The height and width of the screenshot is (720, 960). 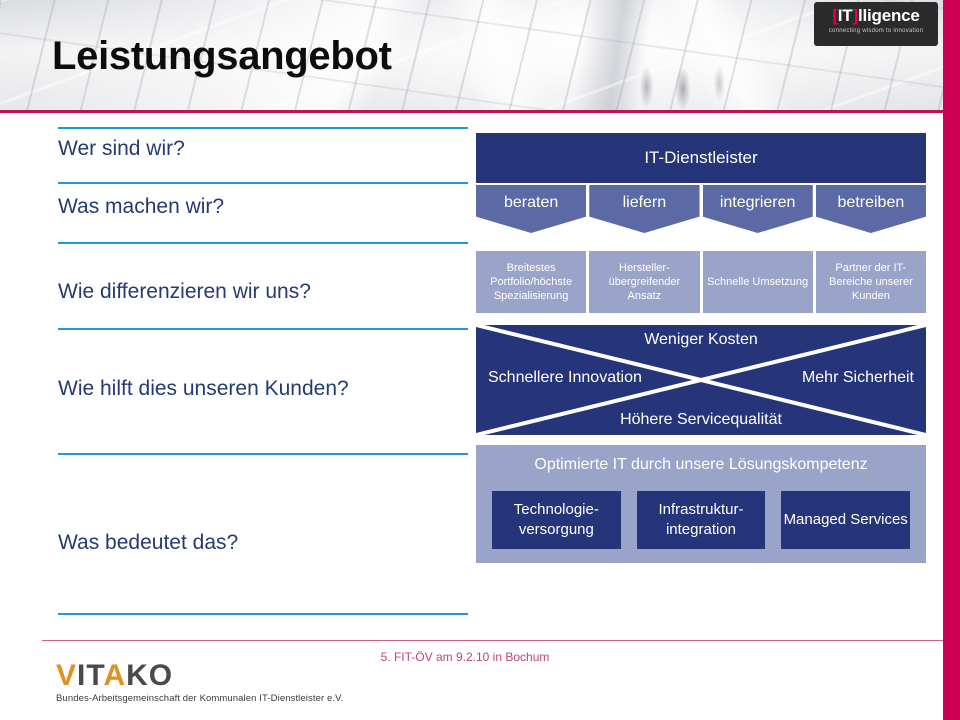 What do you see at coordinates (115, 675) in the screenshot?
I see `vitako-a: A` at bounding box center [115, 675].